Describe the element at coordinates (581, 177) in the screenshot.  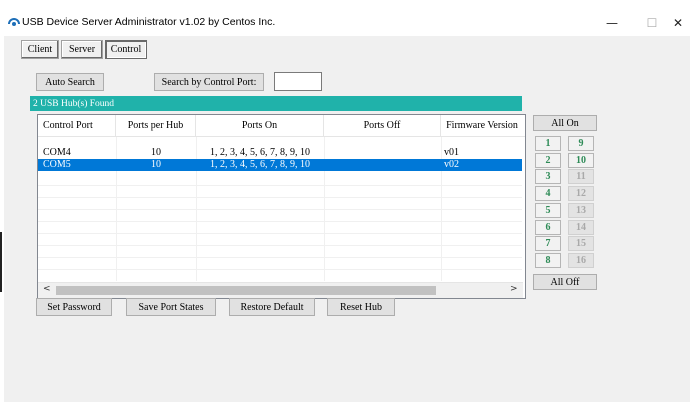
I see `port-toggle-button: 11` at that location.